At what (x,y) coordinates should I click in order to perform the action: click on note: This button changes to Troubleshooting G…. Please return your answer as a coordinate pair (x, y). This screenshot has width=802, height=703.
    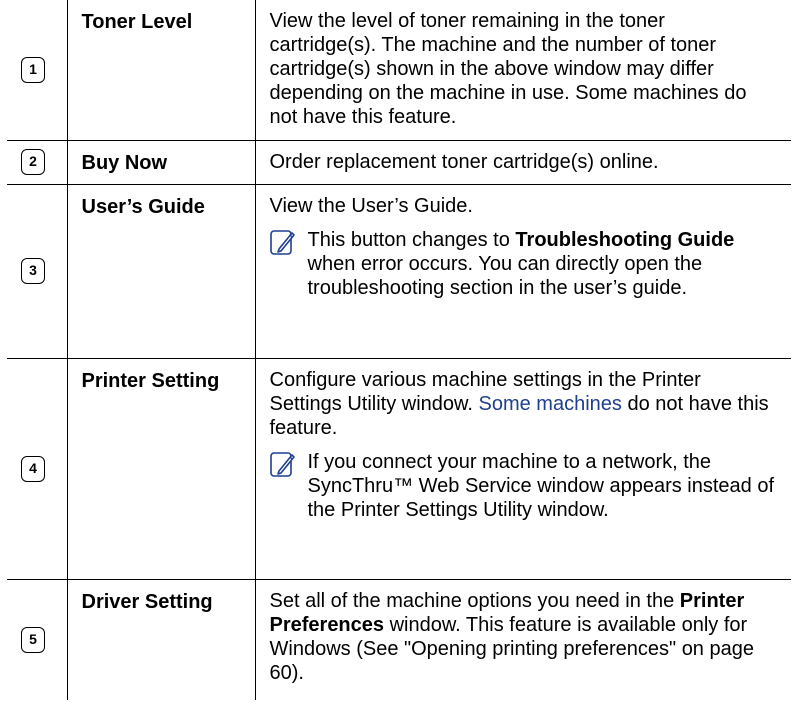
    Looking at the image, I should click on (523, 264).